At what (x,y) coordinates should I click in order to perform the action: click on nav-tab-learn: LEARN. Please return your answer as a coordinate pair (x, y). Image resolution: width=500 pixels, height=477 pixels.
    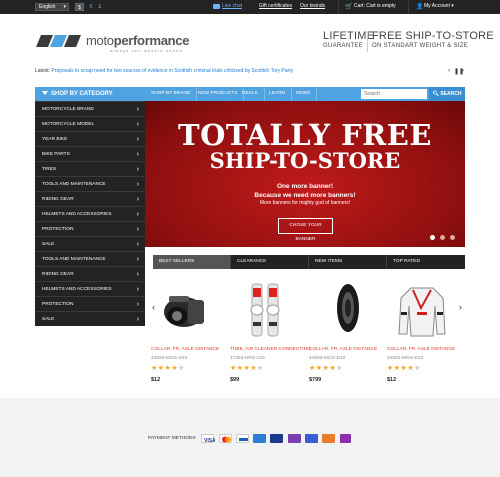
    Looking at the image, I should click on (277, 94).